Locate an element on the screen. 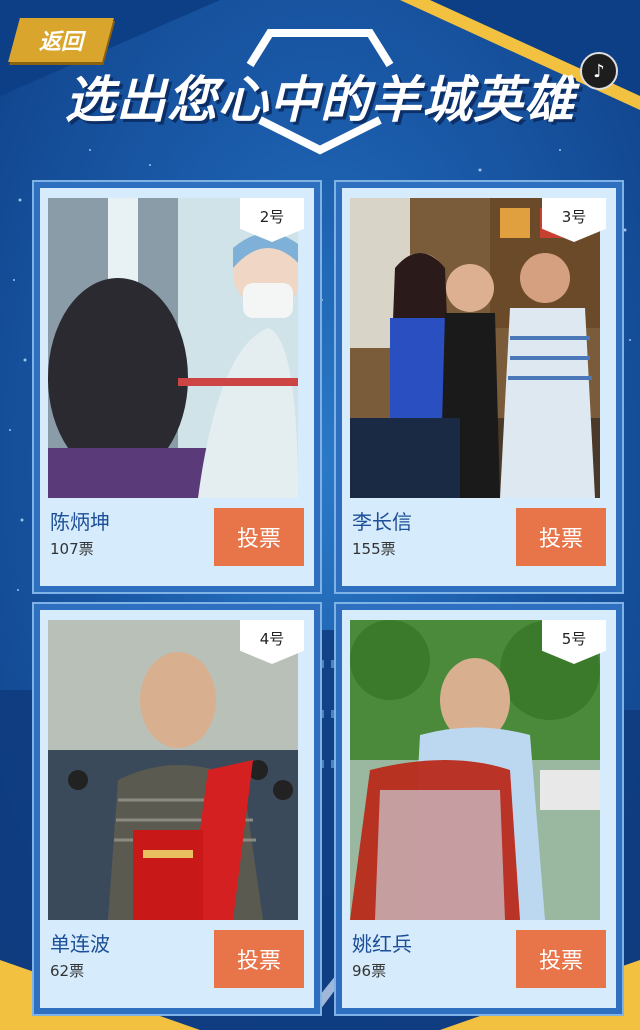  candidate-name: 李长信 is located at coordinates (382, 522).